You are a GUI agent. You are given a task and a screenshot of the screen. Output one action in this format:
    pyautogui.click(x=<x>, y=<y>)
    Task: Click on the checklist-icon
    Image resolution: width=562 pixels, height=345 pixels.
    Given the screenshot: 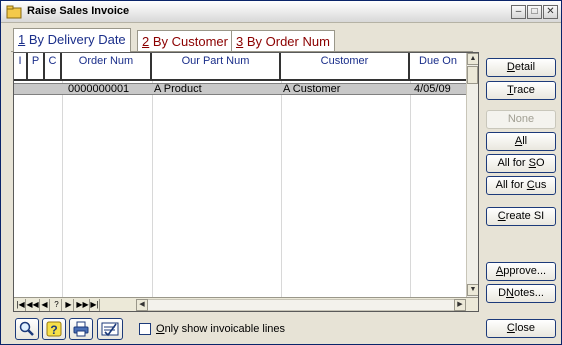 What is the action you would take?
    pyautogui.click(x=110, y=329)
    